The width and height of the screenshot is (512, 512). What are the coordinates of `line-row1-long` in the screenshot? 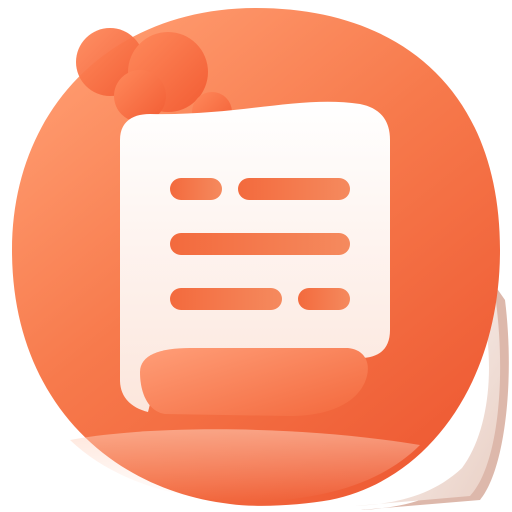 It's located at (294, 189).